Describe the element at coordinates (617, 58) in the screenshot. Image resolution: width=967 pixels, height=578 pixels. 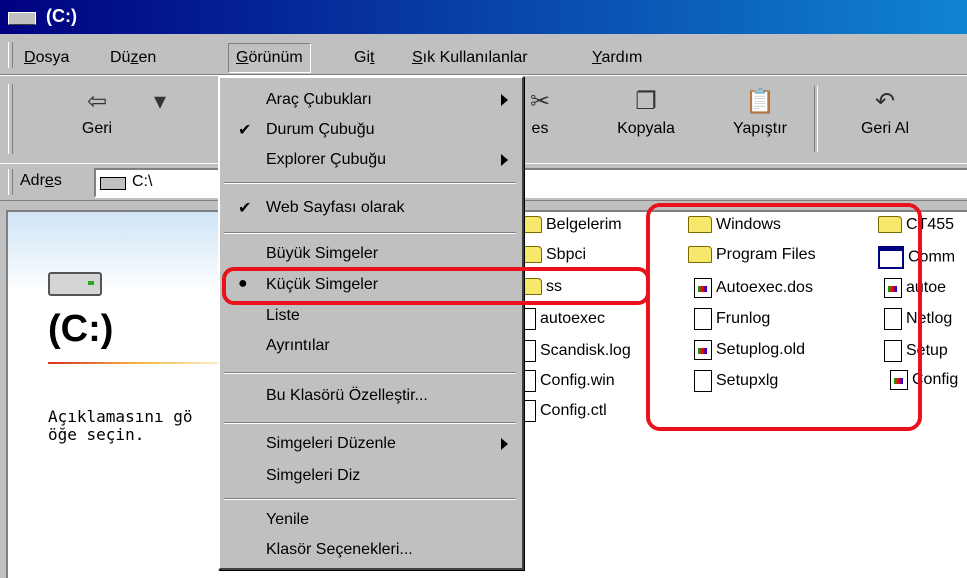
I see `menu-yardim: Yardım` at that location.